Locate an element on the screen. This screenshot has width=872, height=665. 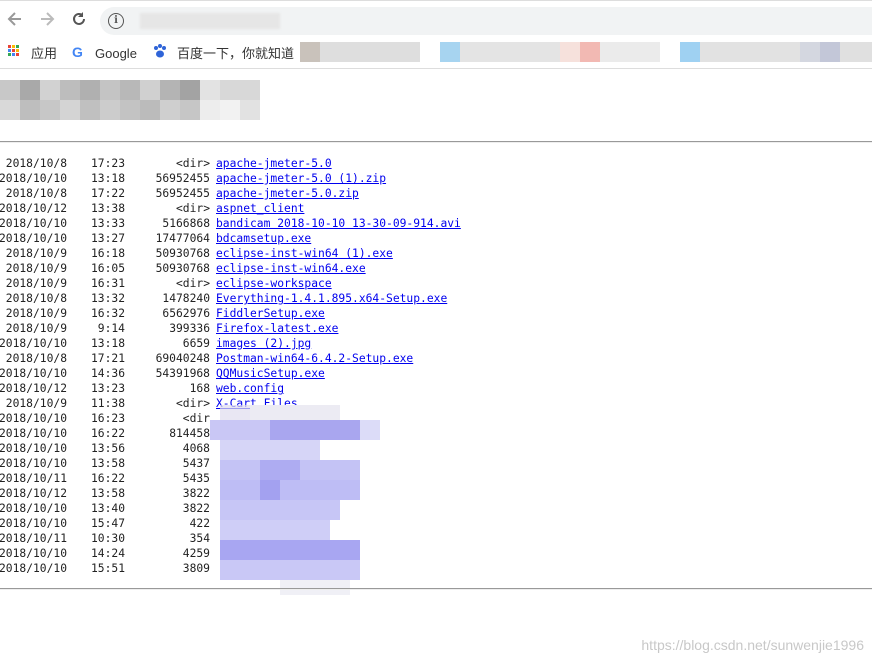
file-size: 168 is located at coordinates (199, 388).